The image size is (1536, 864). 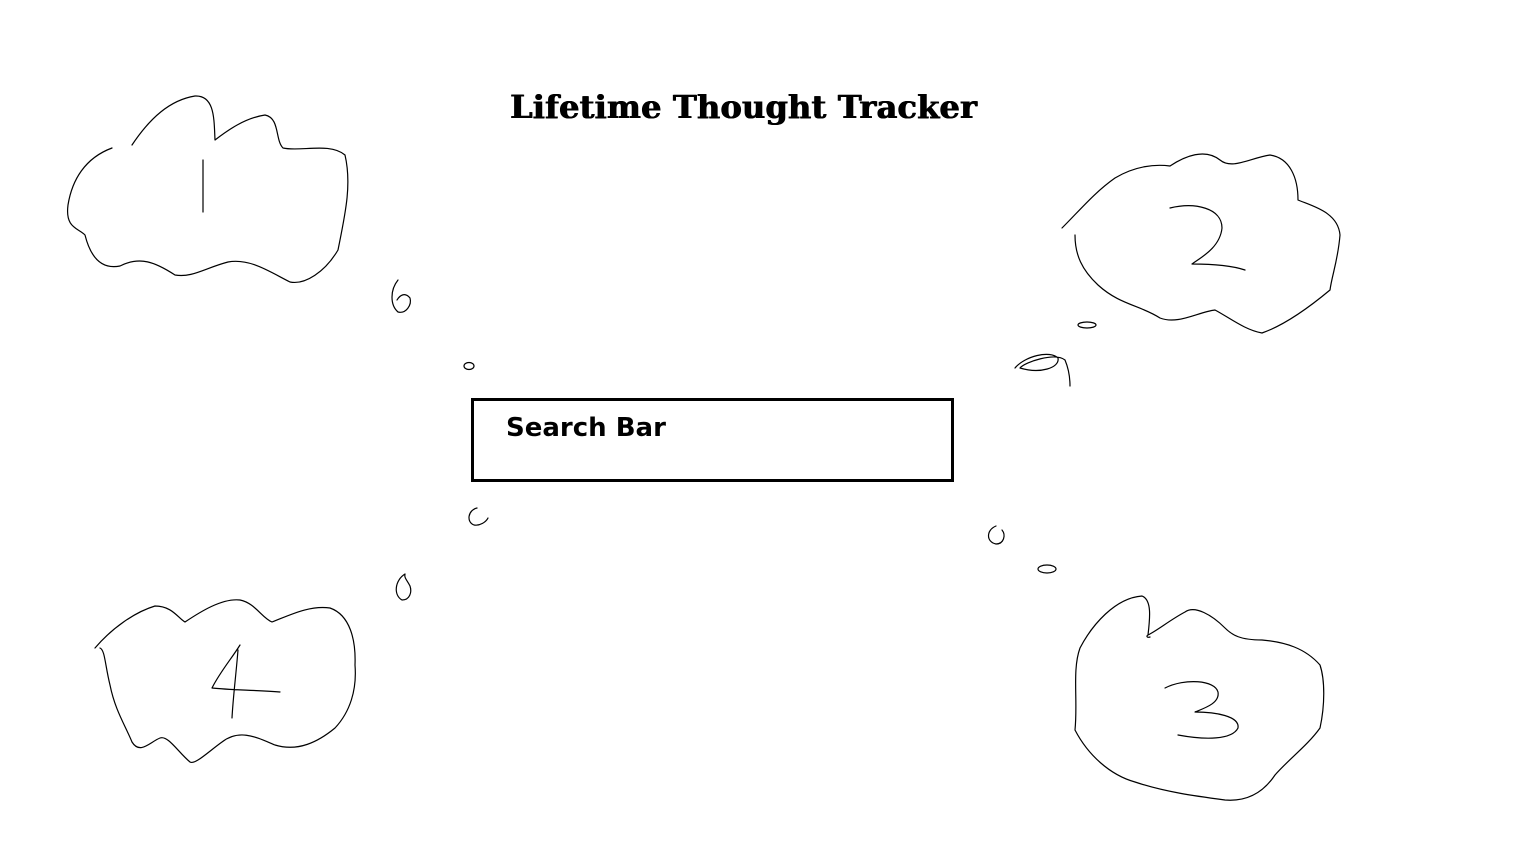 I want to click on thought-cloud-1: 1, so click(x=207, y=189).